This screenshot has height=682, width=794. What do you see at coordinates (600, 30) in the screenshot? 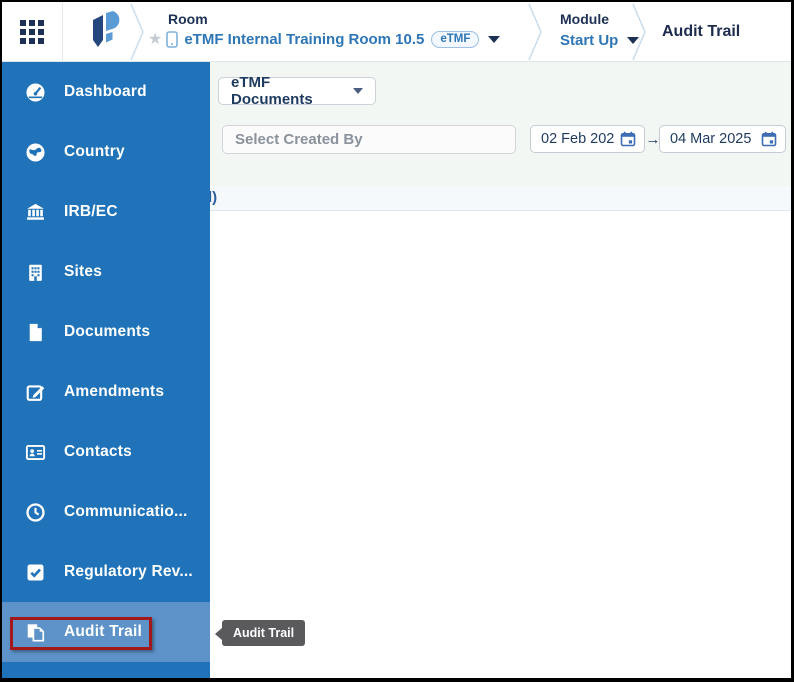
I see `module-breadcrumb: Module Start Up` at bounding box center [600, 30].